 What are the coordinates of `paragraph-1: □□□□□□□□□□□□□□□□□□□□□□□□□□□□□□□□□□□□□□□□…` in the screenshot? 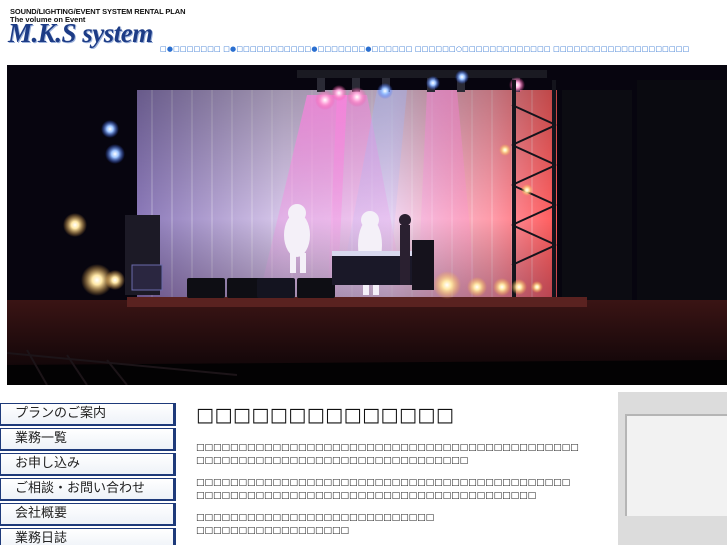 It's located at (387, 454).